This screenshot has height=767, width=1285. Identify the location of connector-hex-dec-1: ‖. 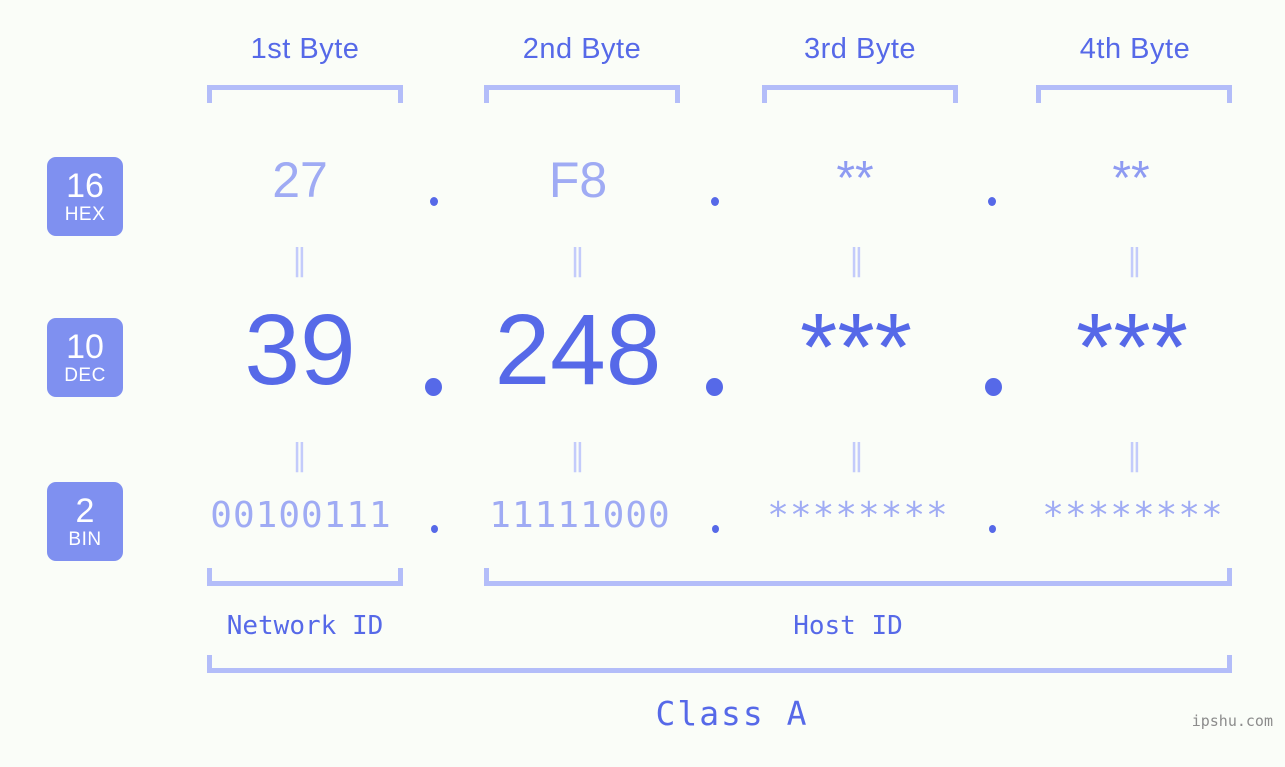
(300, 260).